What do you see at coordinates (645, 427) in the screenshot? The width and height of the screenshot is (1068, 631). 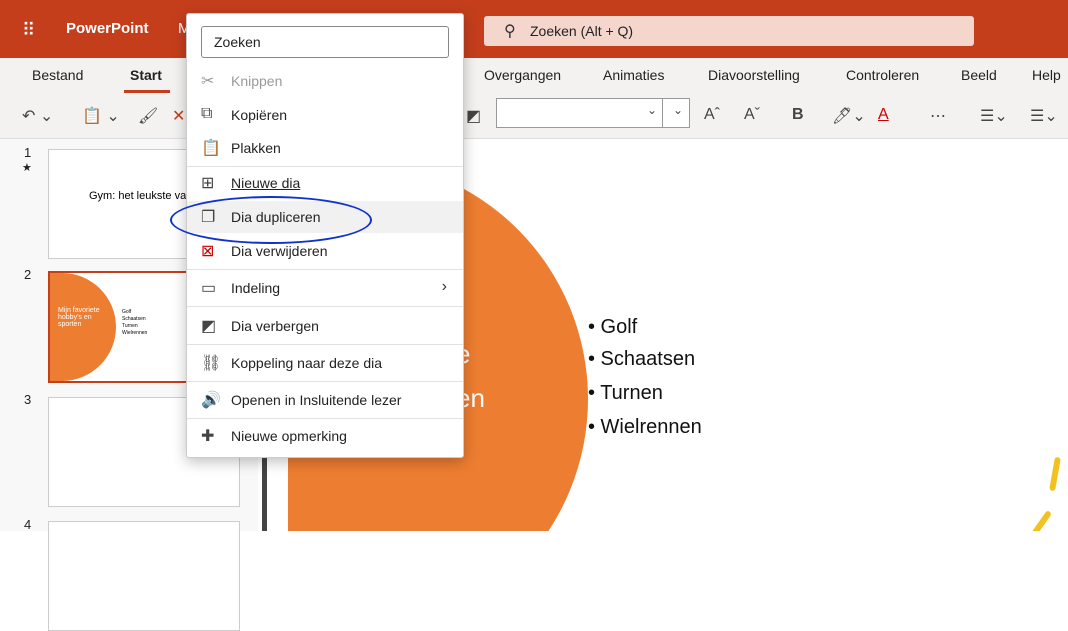 I see `slide-bullet: • Wielrennen` at bounding box center [645, 427].